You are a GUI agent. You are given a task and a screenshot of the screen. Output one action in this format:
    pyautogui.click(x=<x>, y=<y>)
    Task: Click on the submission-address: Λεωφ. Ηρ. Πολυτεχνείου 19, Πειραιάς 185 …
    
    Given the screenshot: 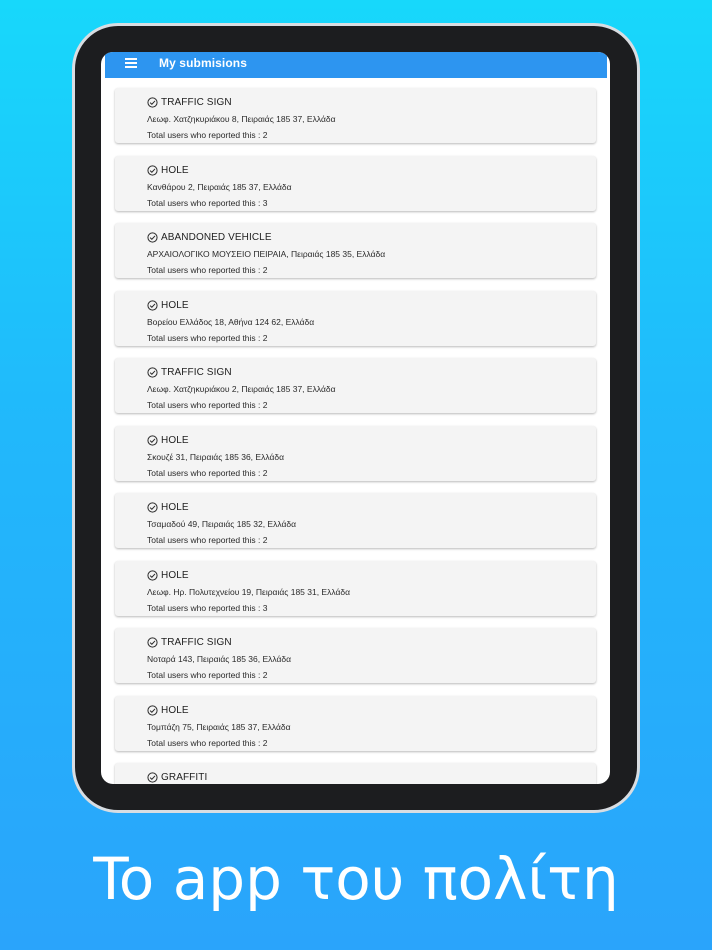 What is the action you would take?
    pyautogui.click(x=249, y=591)
    